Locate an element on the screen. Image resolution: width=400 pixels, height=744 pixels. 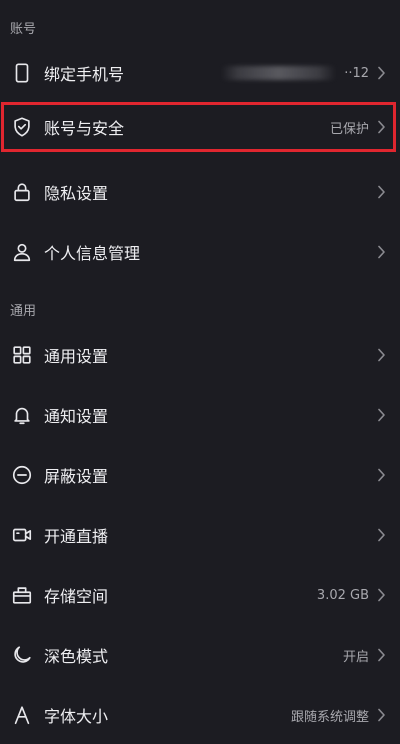
settings-item-privacy-label: 隐私设置 is located at coordinates (76, 193).